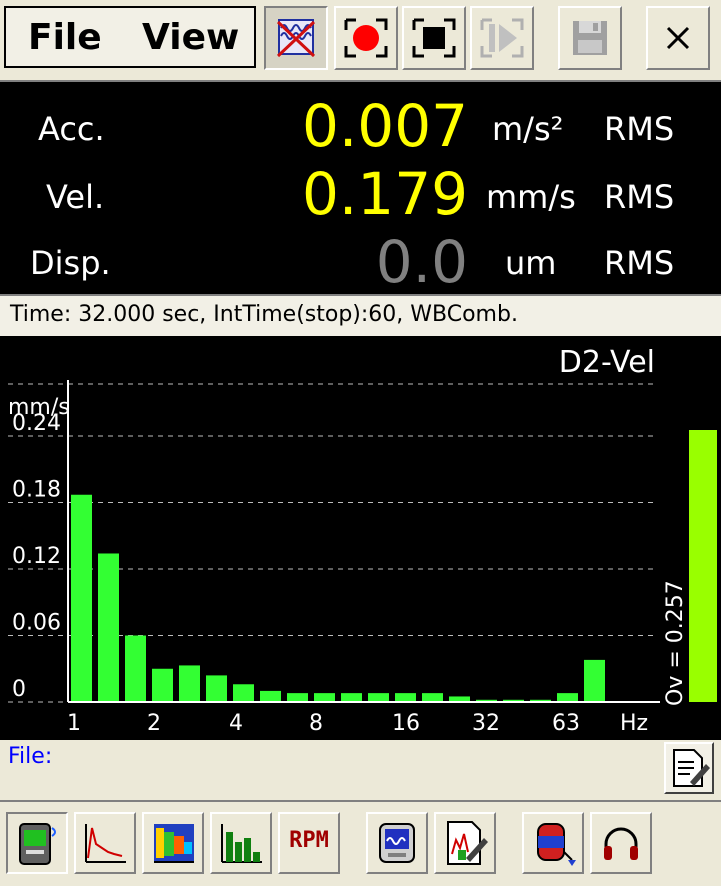  Describe the element at coordinates (566, 723) in the screenshot. I see `x-tick-label: 63` at that location.